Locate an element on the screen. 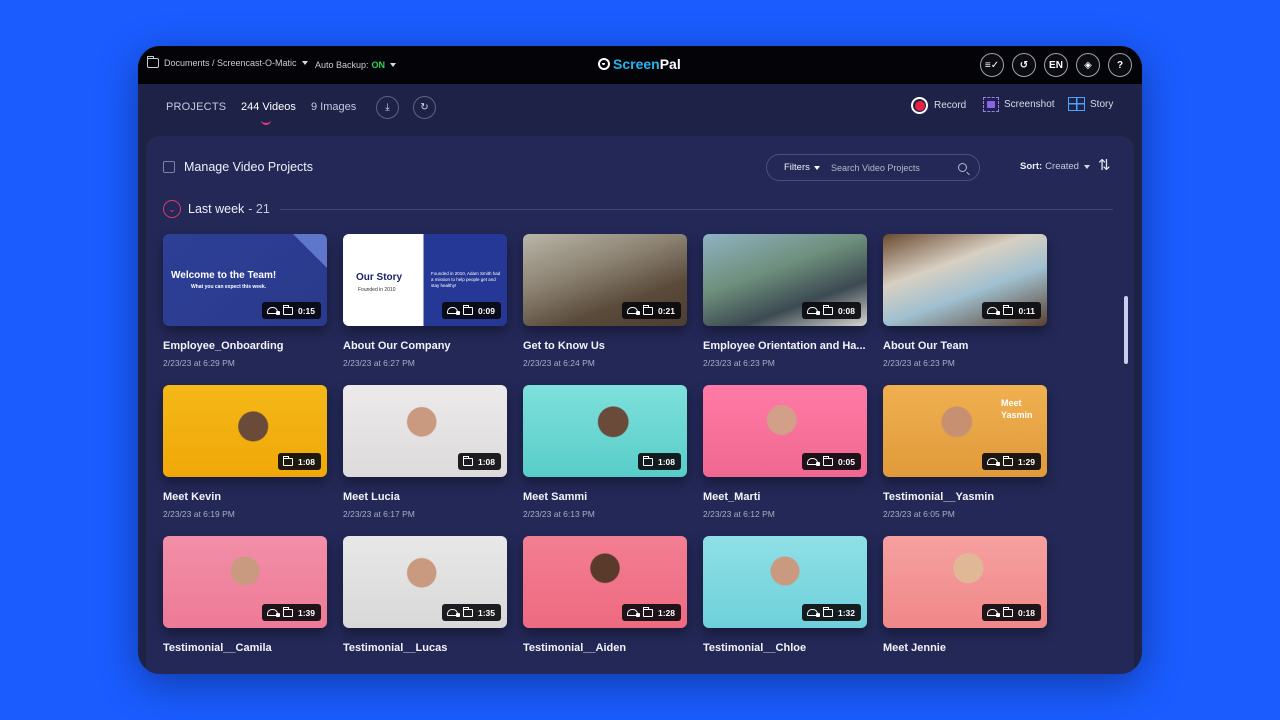 This screenshot has width=1280, height=720. logo-text-pal: Pal is located at coordinates (670, 64).